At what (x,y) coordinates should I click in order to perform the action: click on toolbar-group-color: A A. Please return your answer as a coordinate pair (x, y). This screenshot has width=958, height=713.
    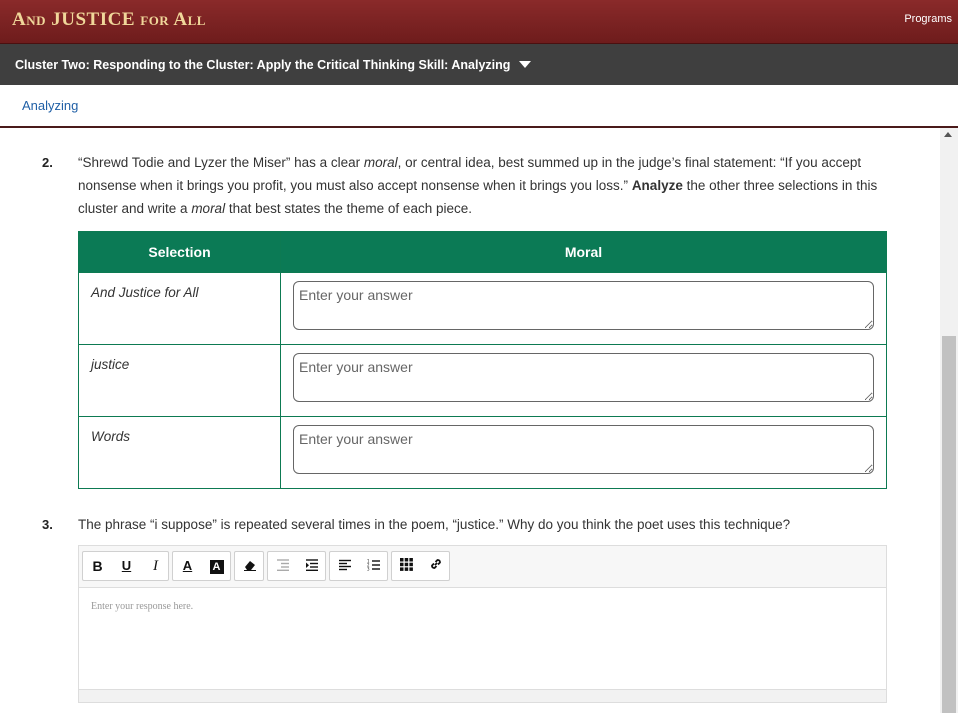
    Looking at the image, I should click on (201, 566).